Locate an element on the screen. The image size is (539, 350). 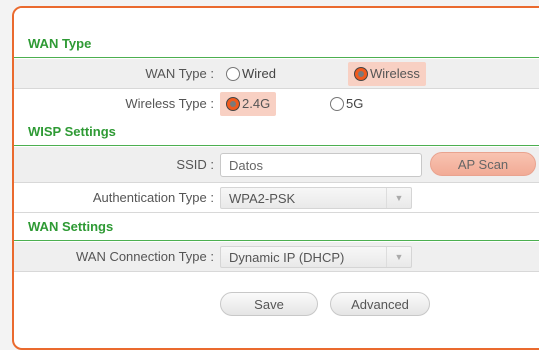
section-wisp-settings: WISP Settings is located at coordinates (276, 132).